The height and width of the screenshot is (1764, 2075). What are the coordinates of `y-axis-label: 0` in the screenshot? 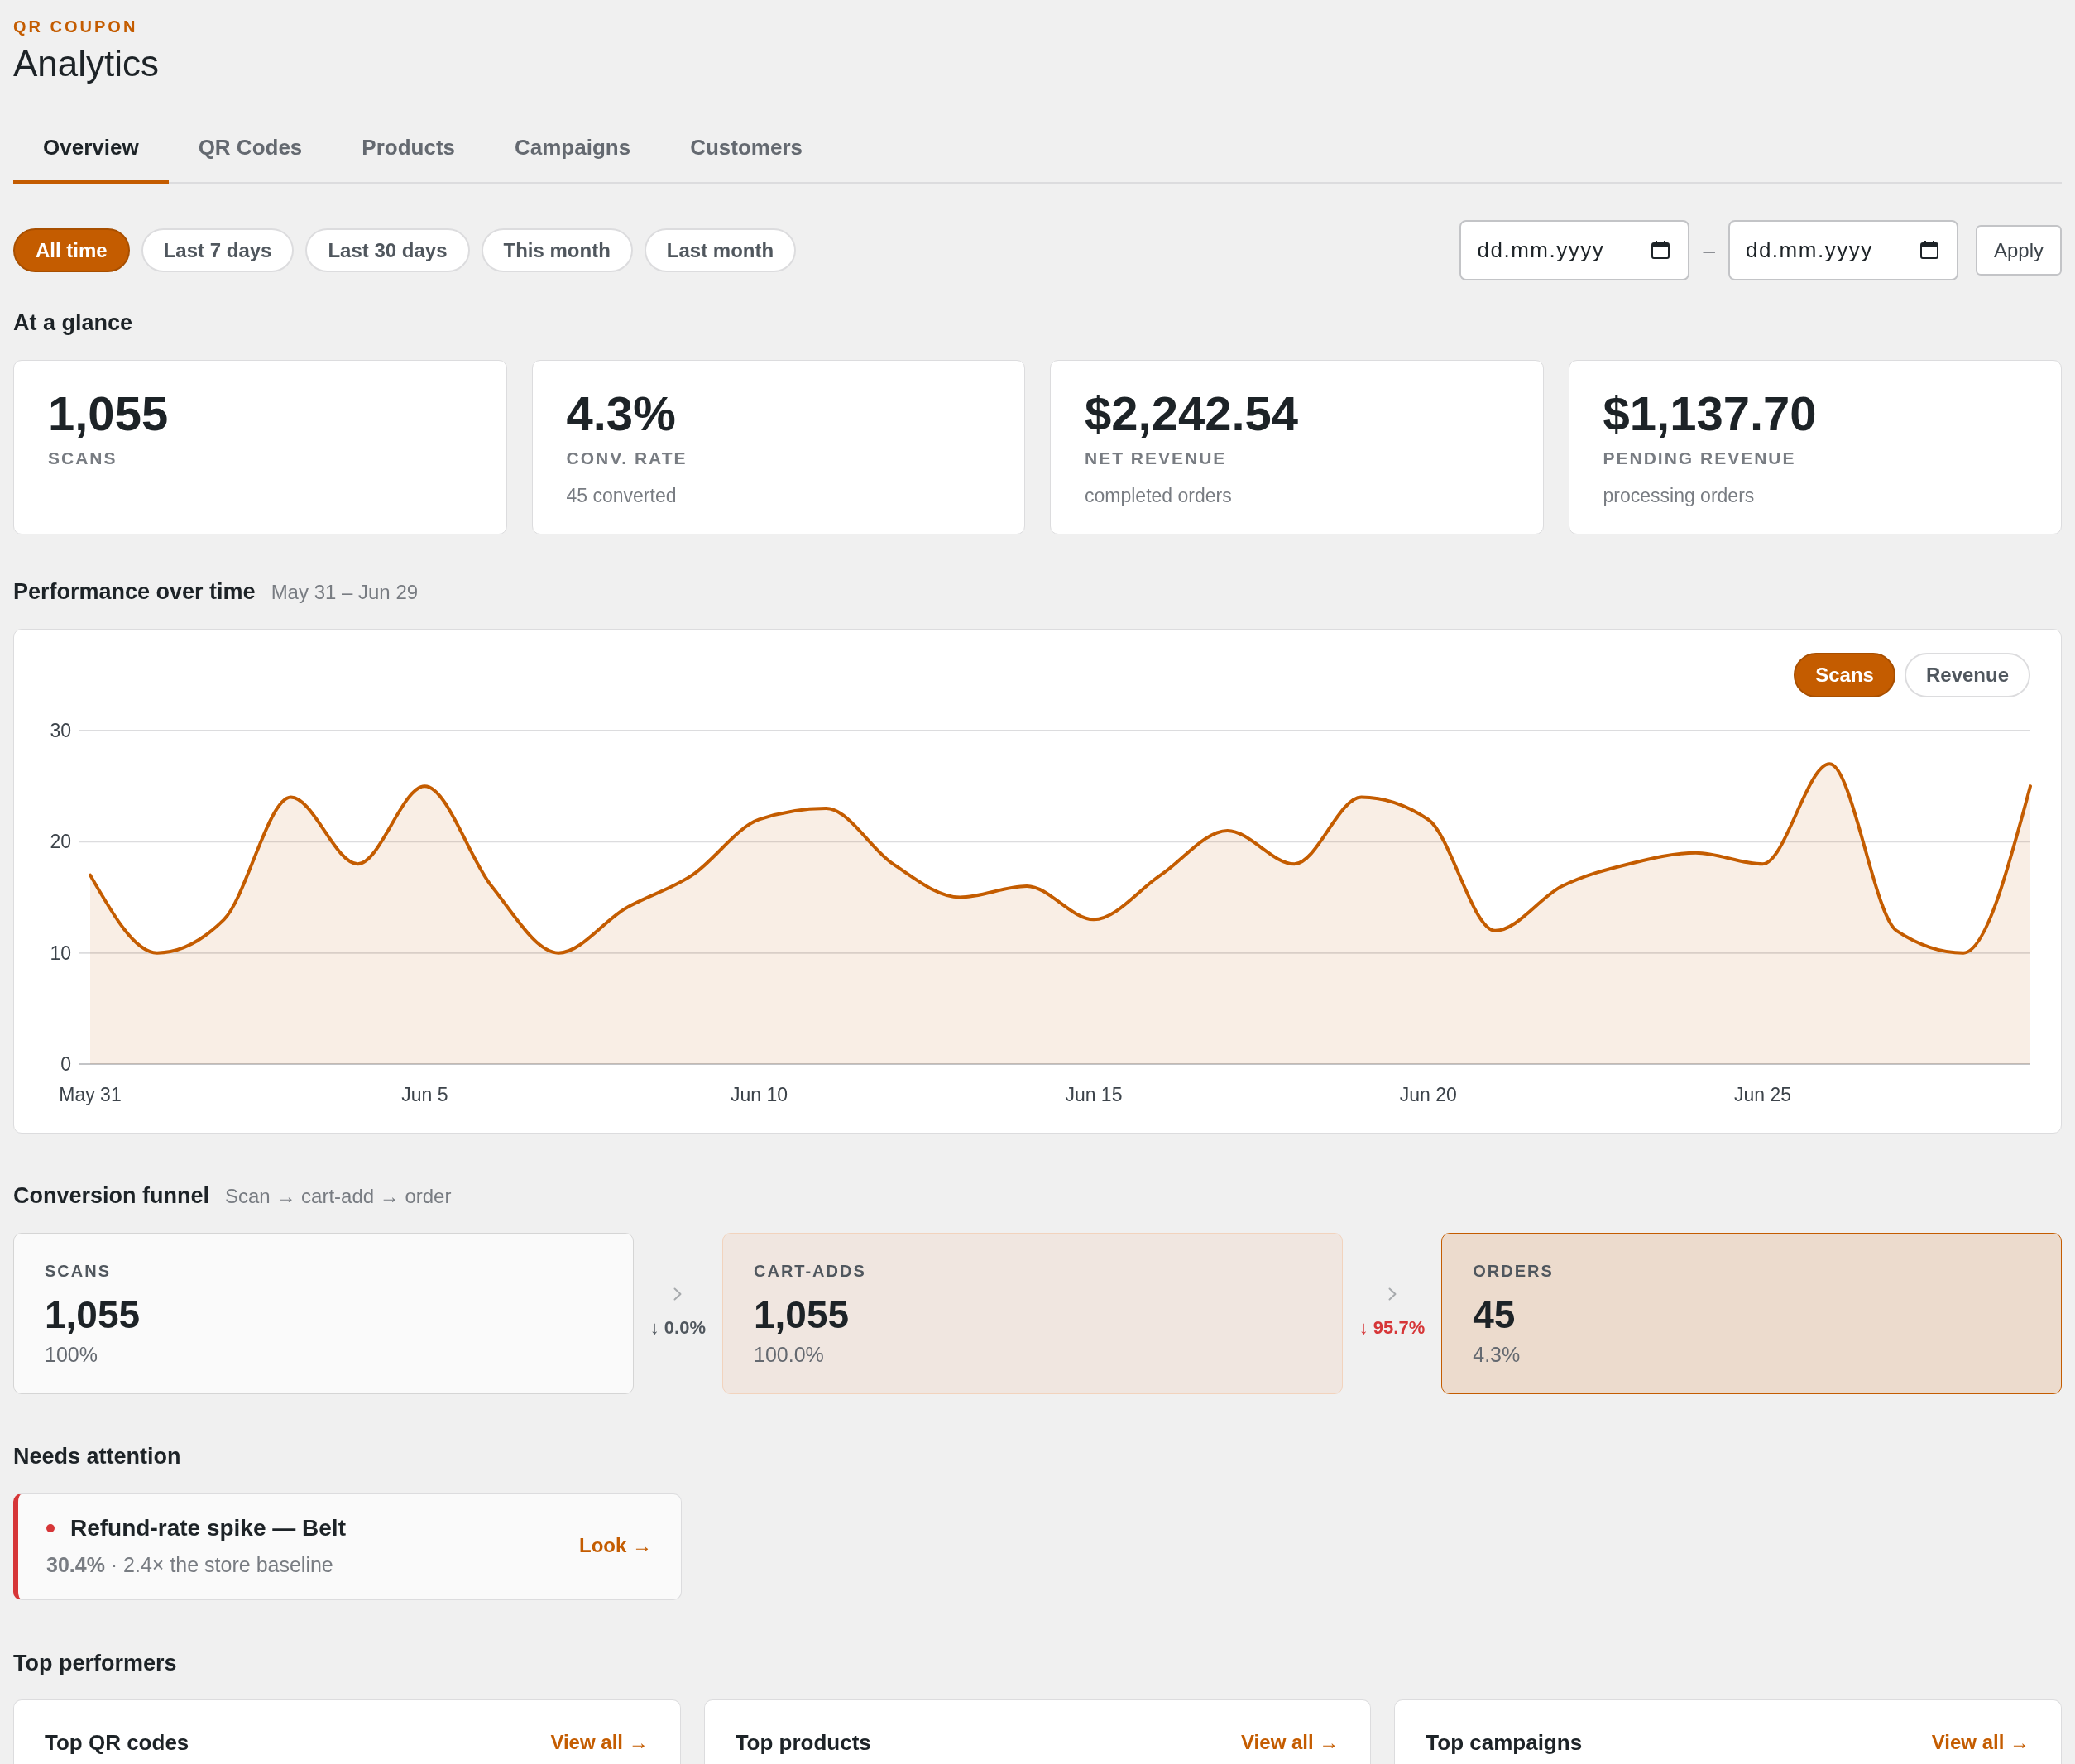 It's located at (65, 1064).